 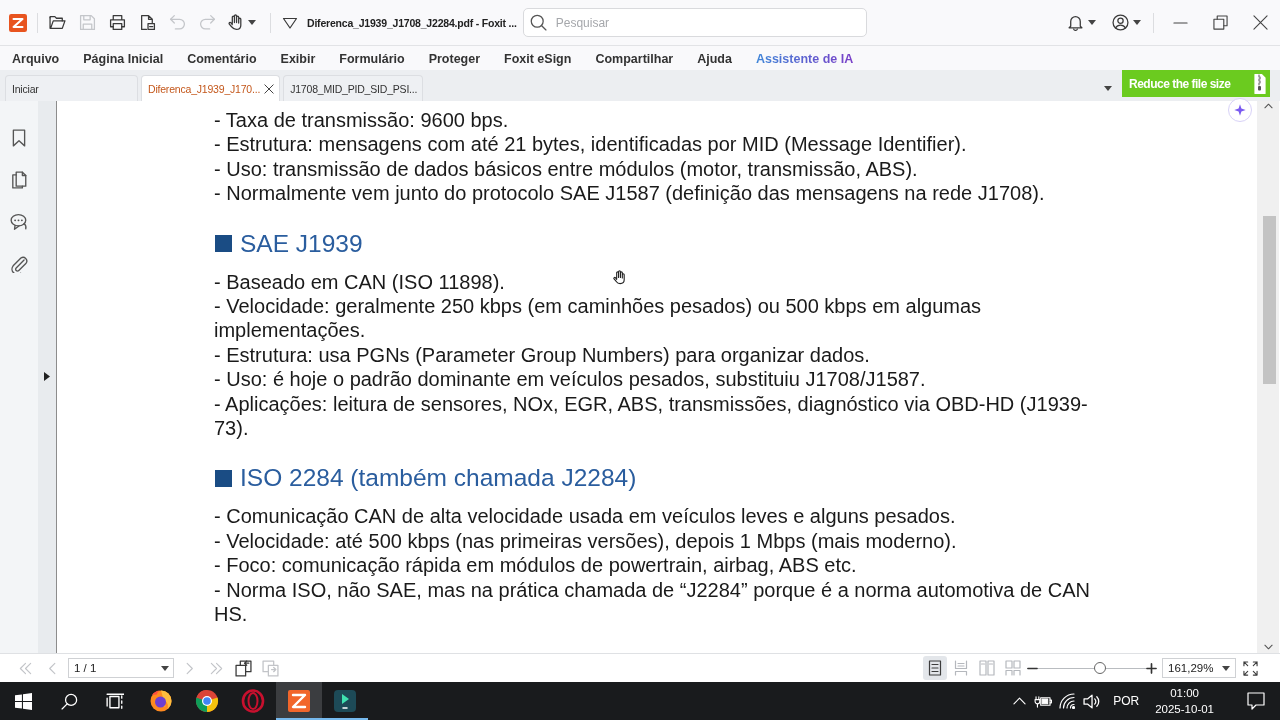 I want to click on section-heading: ISO 2284 (também chamada J2284), so click(x=438, y=478).